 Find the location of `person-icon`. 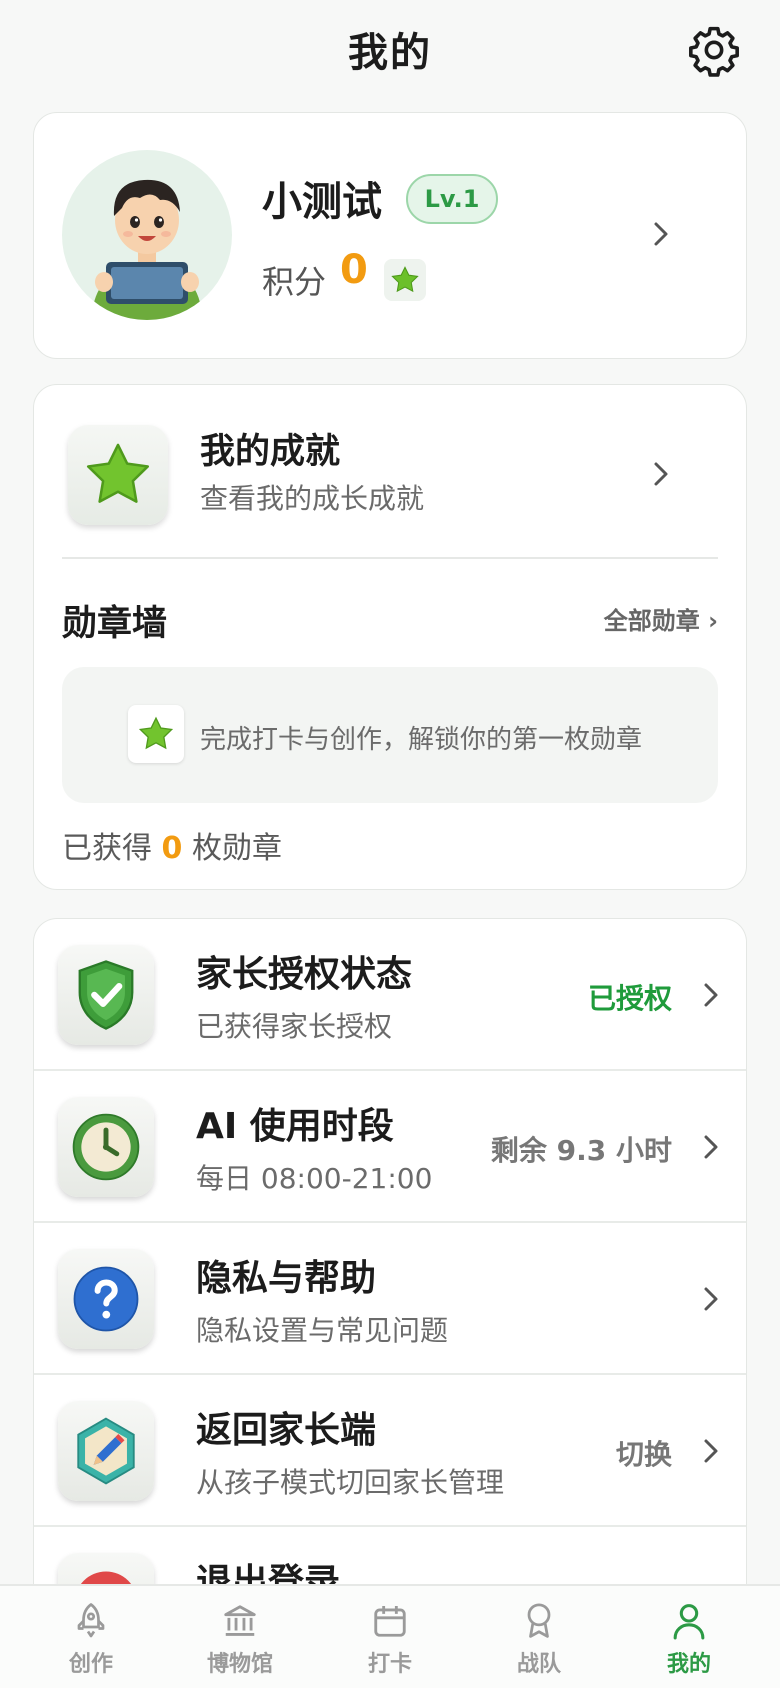

person-icon is located at coordinates (689, 1621).